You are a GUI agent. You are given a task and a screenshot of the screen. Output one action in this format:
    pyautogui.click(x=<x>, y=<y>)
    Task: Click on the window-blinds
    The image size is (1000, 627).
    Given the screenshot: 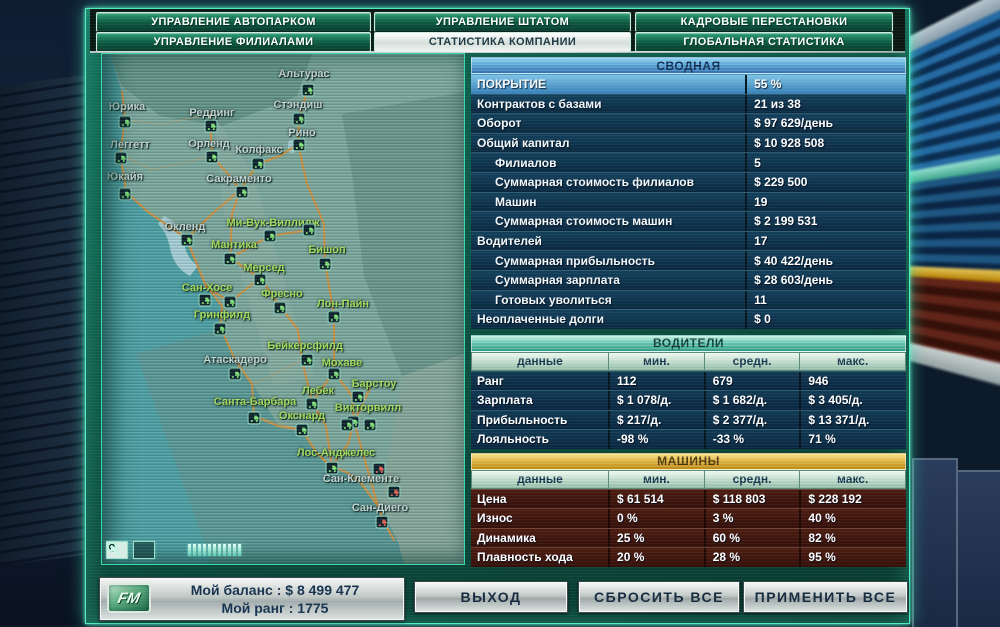 What is the action you would take?
    pyautogui.click(x=45, y=319)
    